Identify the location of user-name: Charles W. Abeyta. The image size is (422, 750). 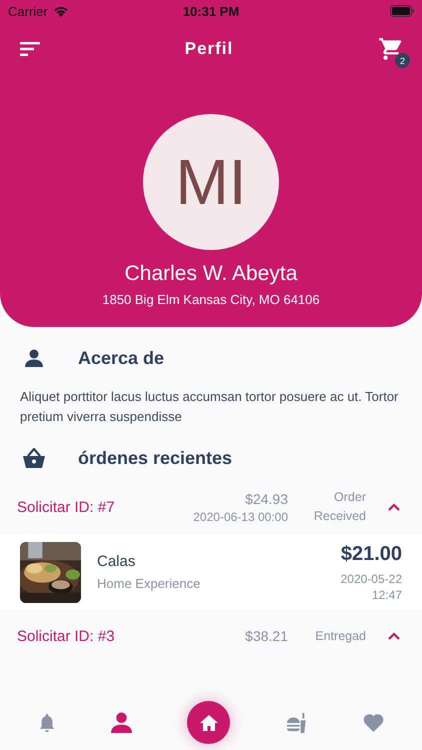
(211, 274).